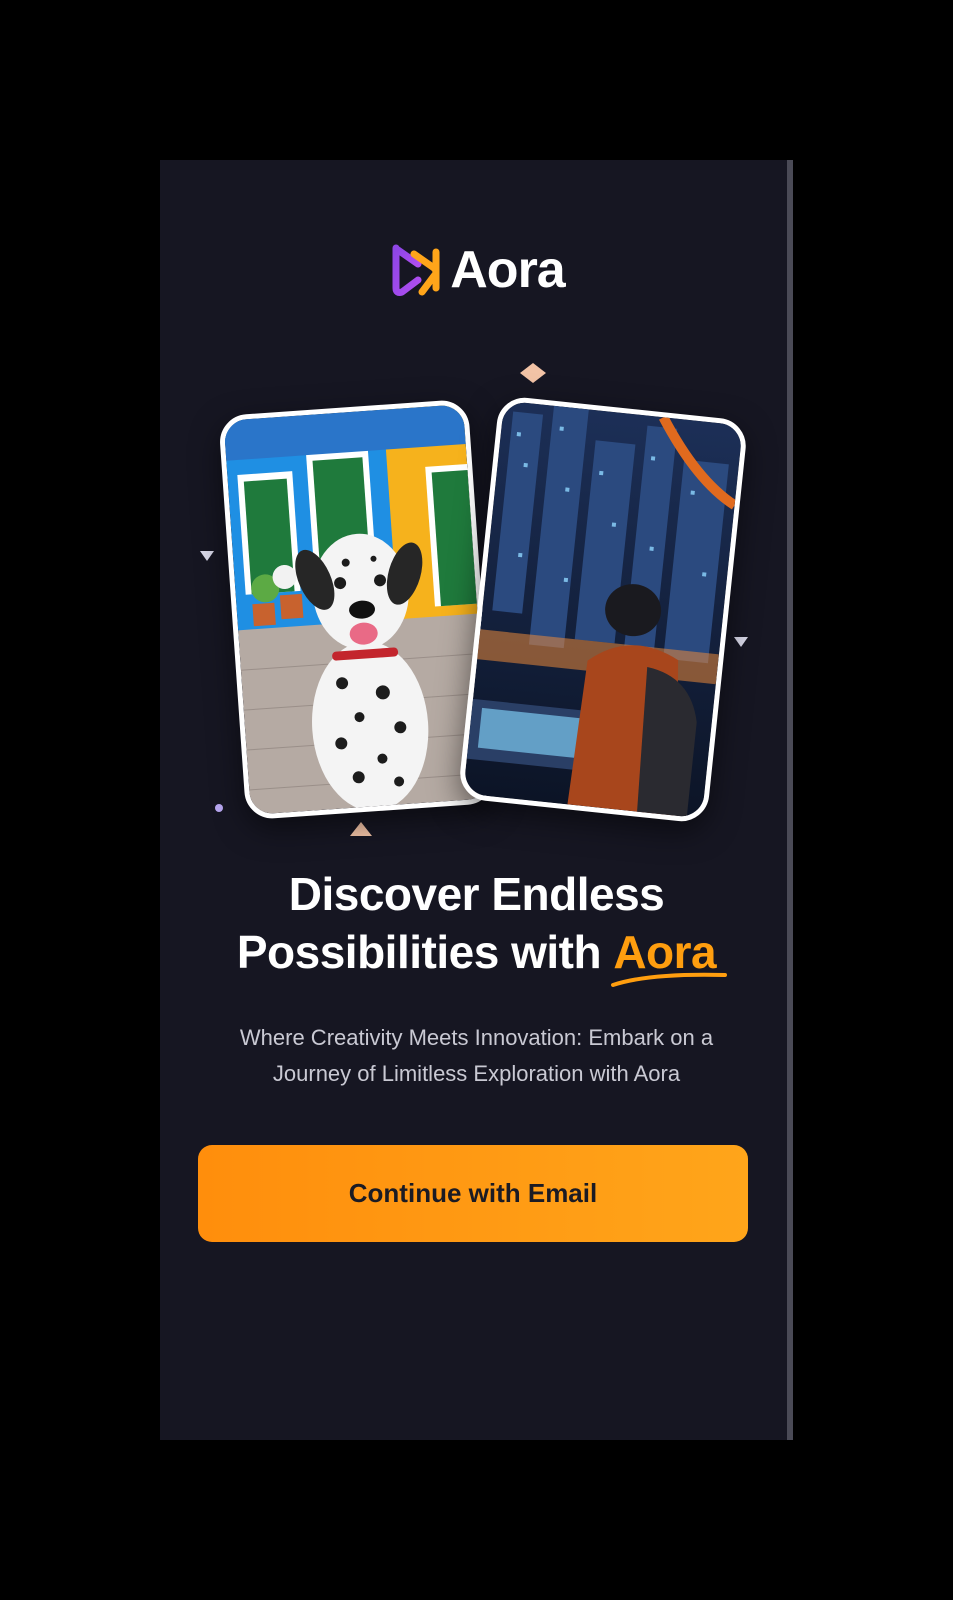 The height and width of the screenshot is (1600, 953). What do you see at coordinates (416, 270) in the screenshot?
I see `aora-logo-icon` at bounding box center [416, 270].